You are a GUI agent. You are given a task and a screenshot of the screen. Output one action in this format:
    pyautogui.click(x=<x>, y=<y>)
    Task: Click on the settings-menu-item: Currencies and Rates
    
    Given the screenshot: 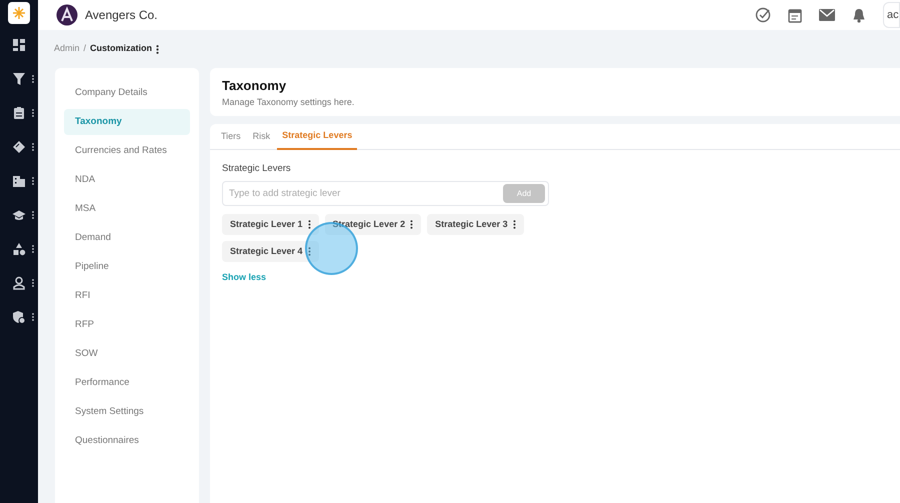 What is the action you would take?
    pyautogui.click(x=127, y=151)
    